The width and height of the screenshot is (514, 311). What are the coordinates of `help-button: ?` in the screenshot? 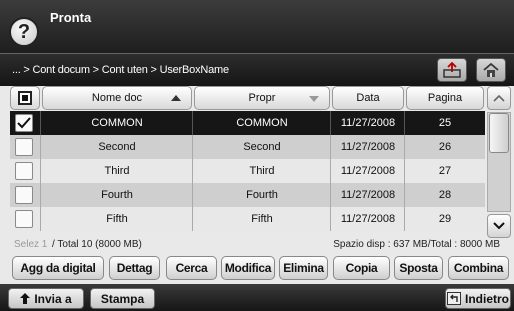 It's located at (24, 32).